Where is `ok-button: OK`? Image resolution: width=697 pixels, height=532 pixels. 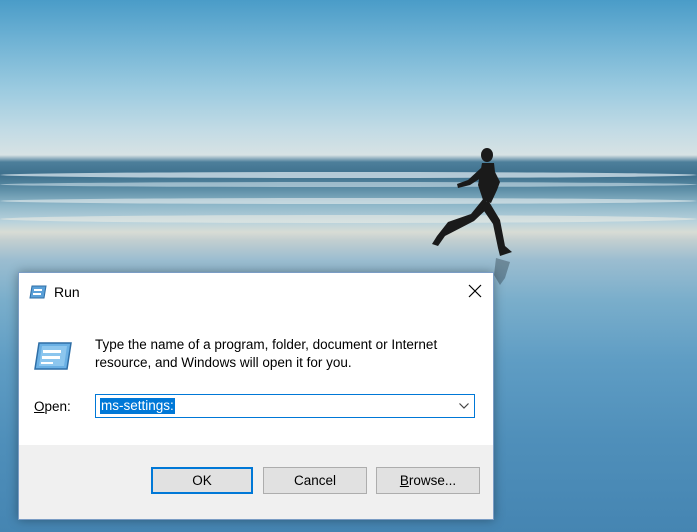
ok-button: OK is located at coordinates (202, 480).